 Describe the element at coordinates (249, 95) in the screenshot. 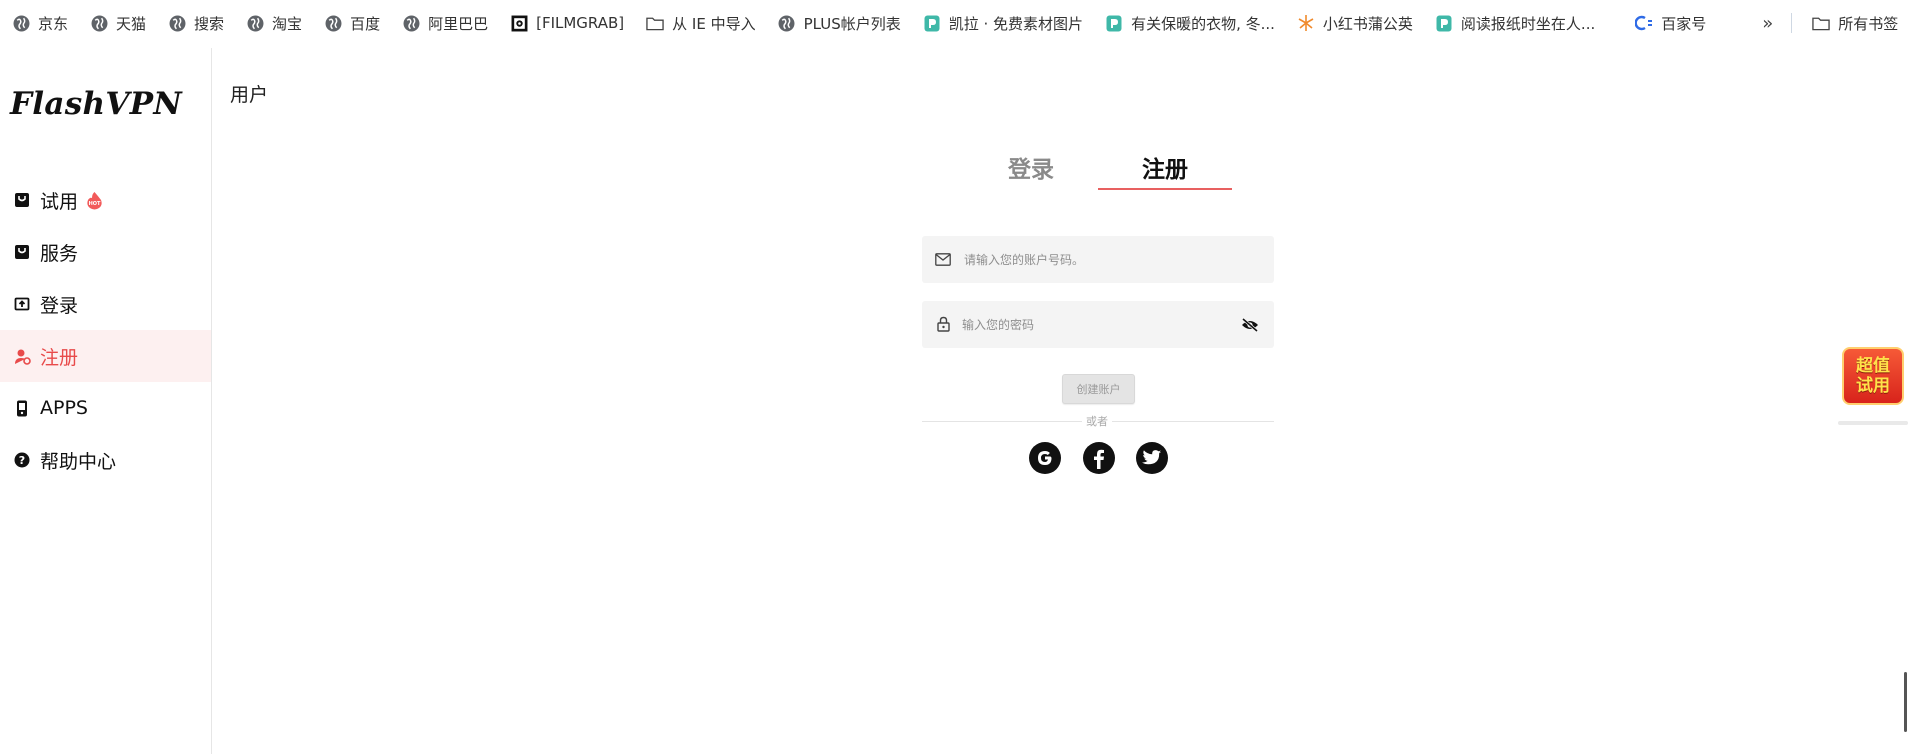

I see `page-title: 用户` at that location.